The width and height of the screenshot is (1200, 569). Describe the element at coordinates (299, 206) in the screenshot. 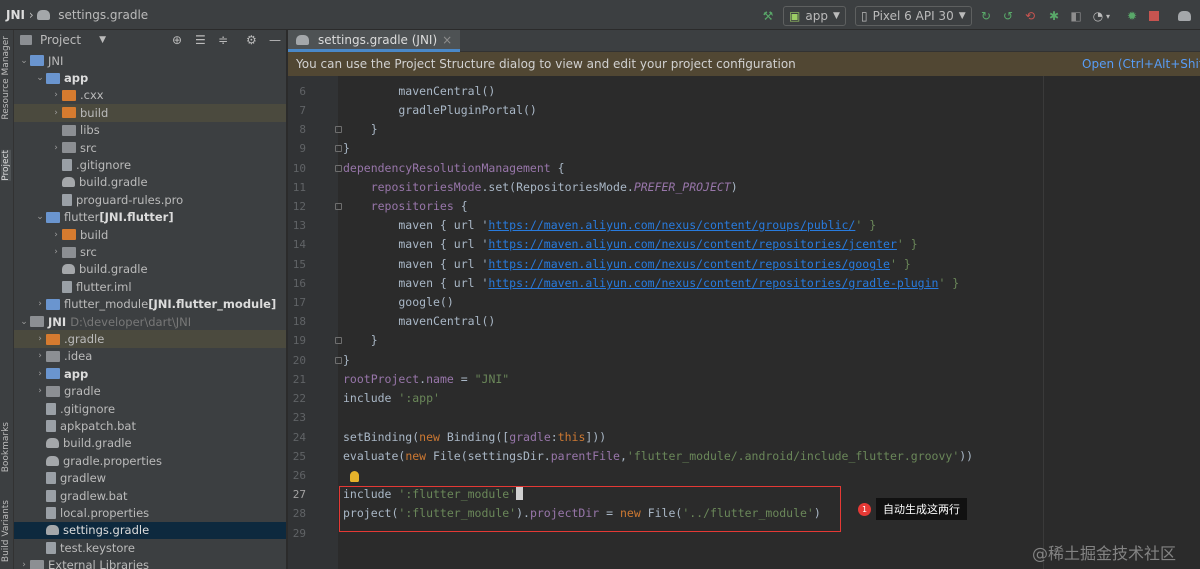

I see `line-number: 12` at that location.